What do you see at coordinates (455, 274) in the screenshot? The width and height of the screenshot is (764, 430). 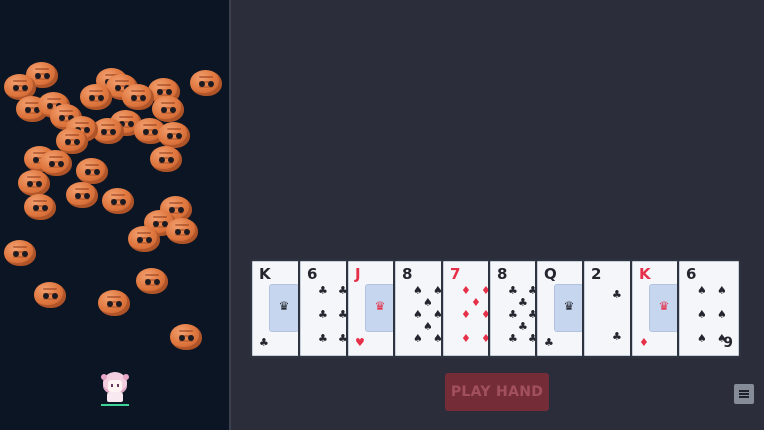 I see `card-rank: 7` at bounding box center [455, 274].